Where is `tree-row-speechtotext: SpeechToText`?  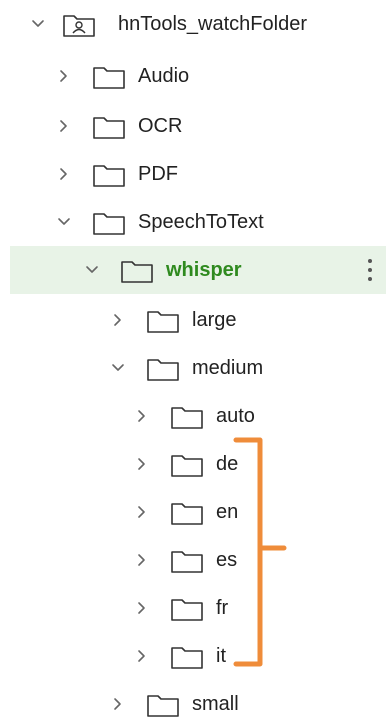
tree-row-speechtotext: SpeechToText is located at coordinates (193, 222).